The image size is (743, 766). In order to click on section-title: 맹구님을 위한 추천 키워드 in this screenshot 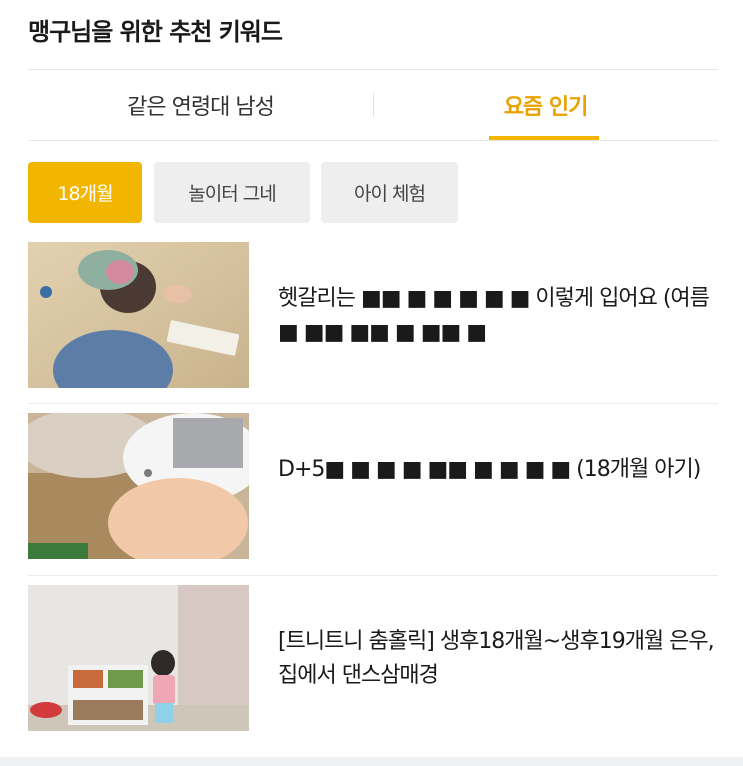, I will do `click(155, 32)`.